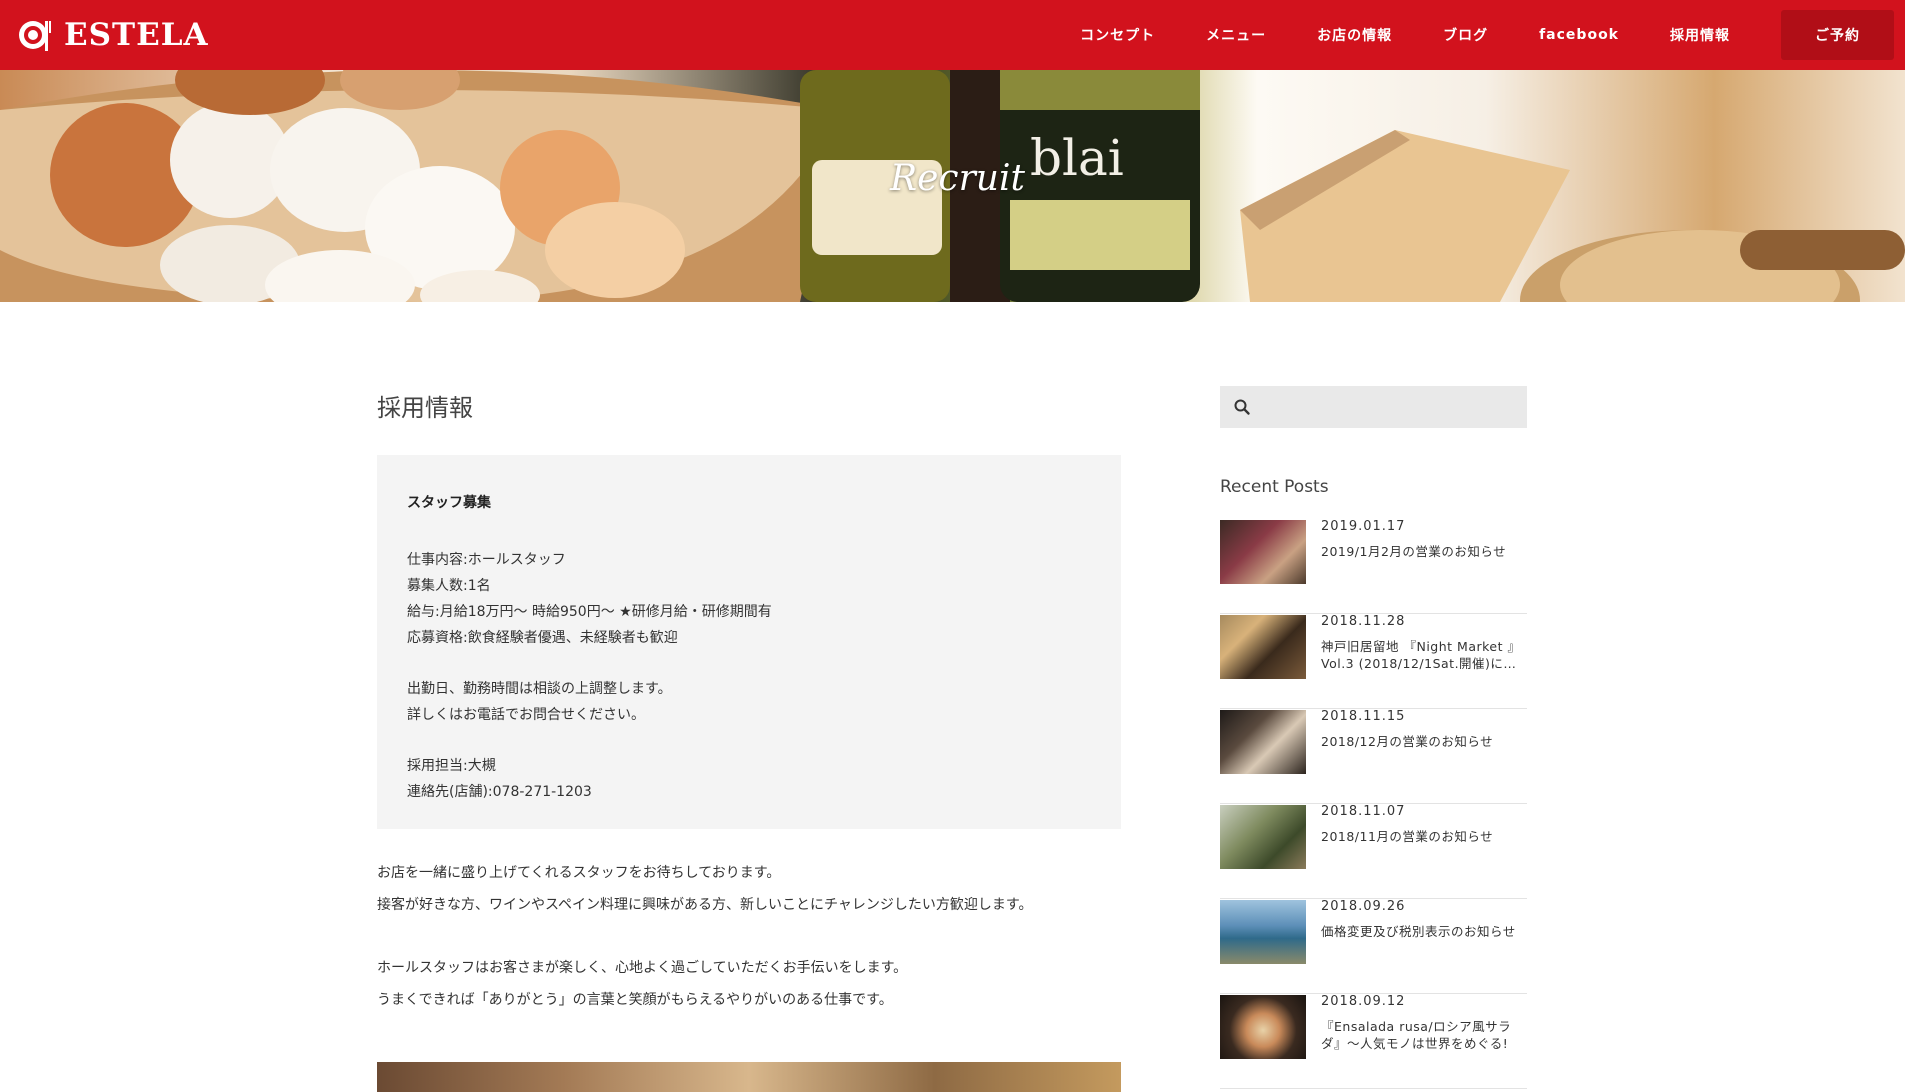  I want to click on hero-title: Recruit, so click(957, 178).